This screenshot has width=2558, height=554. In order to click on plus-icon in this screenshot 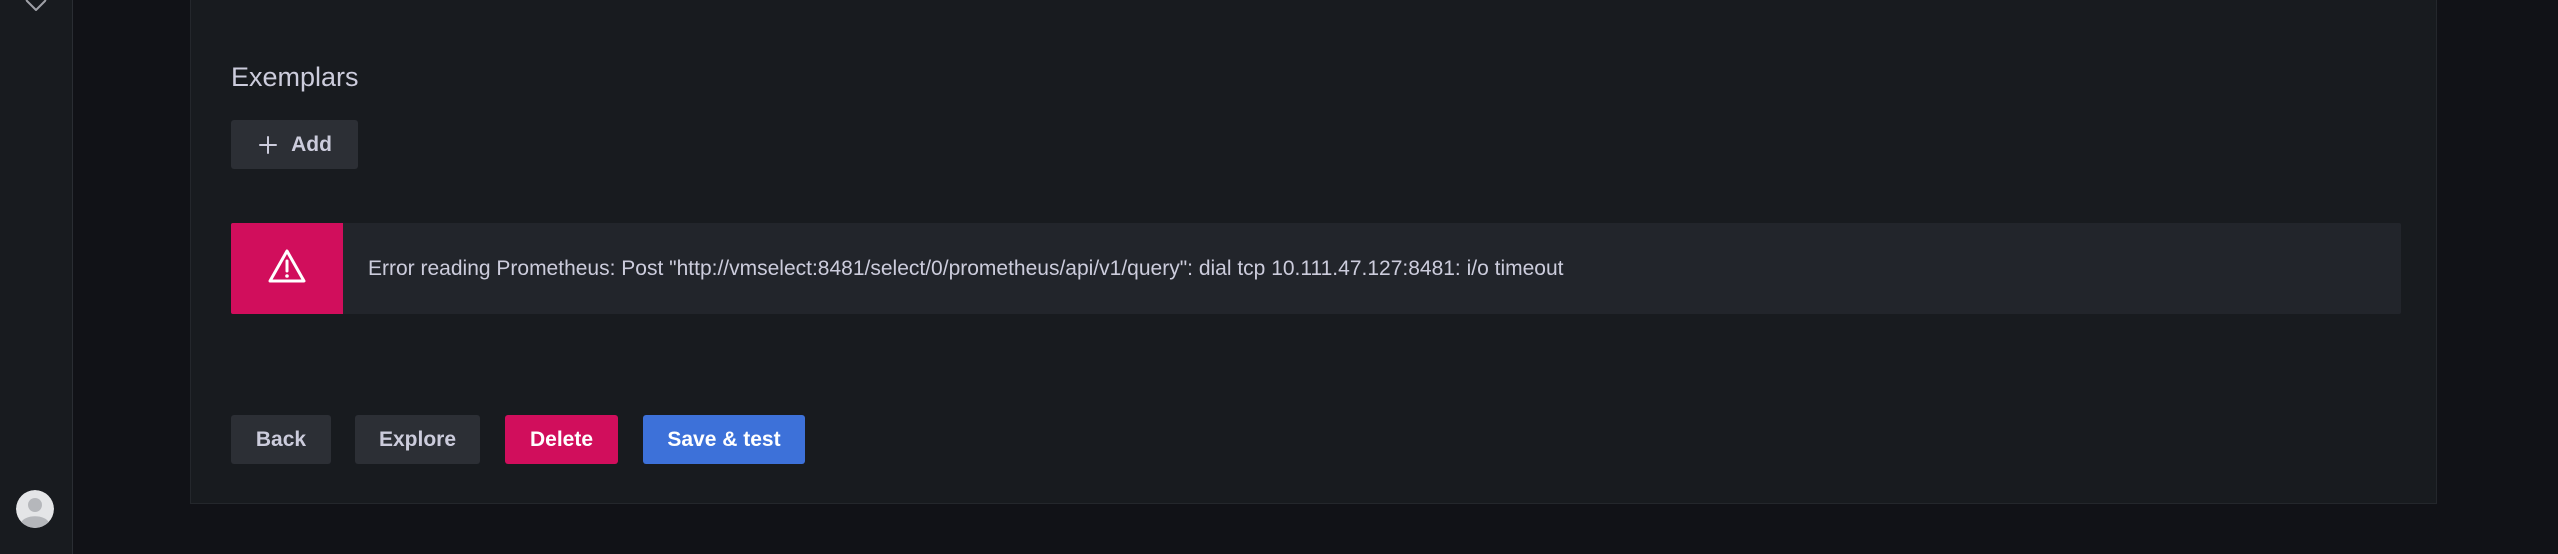, I will do `click(268, 145)`.